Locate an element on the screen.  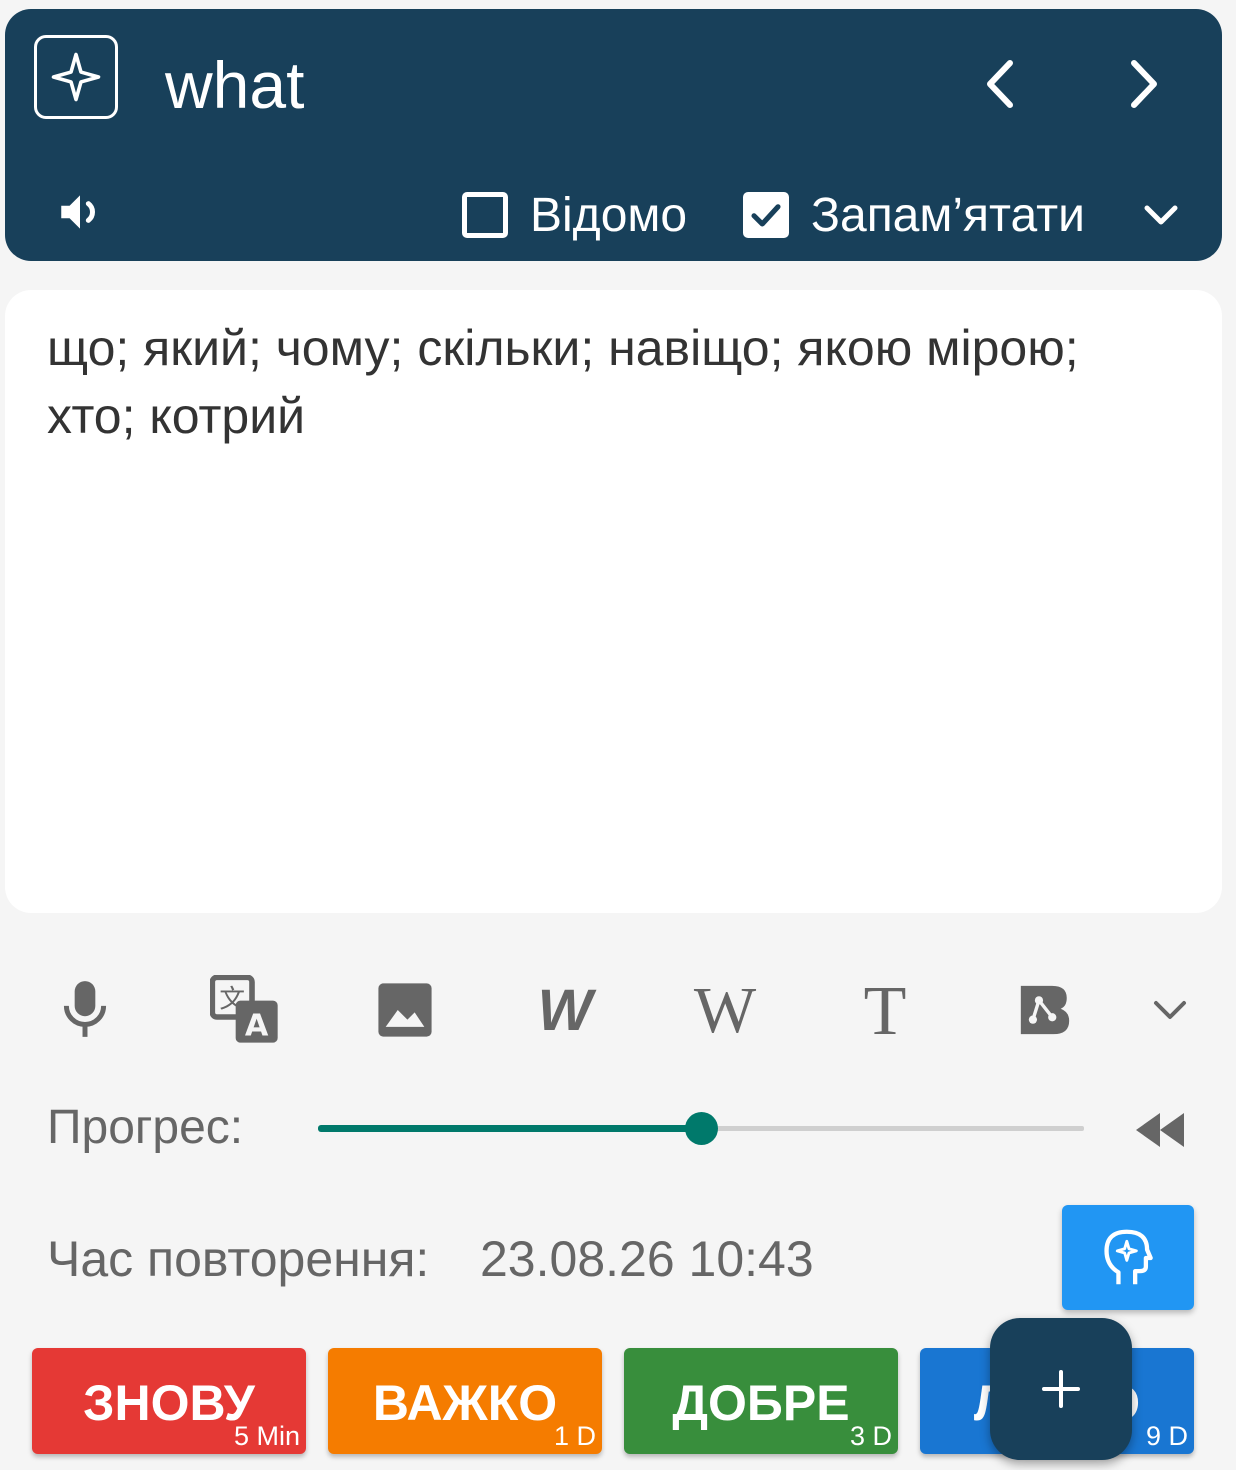
remember-checkbox: Запам’ятати is located at coordinates (914, 215).